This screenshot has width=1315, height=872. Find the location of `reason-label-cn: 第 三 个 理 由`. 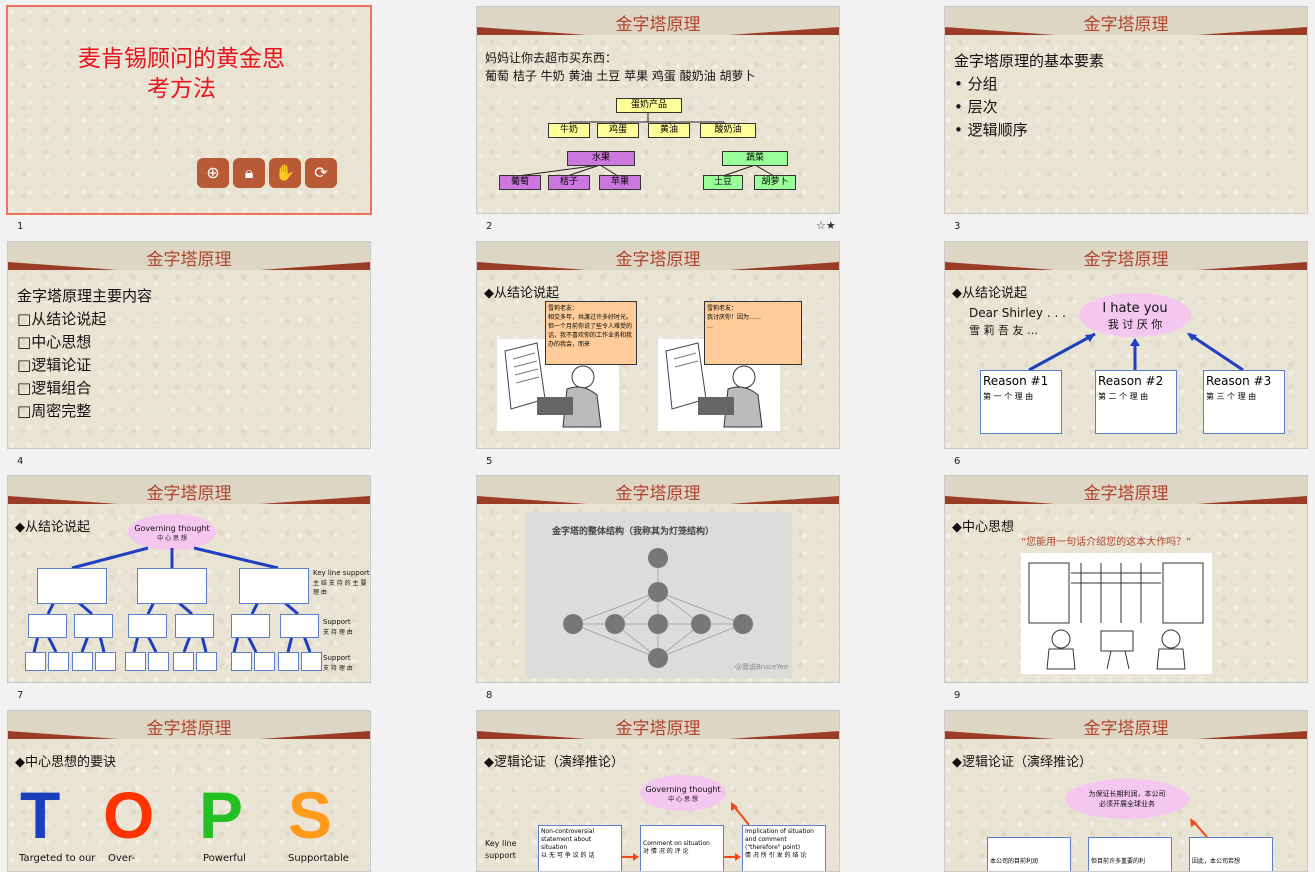

reason-label-cn: 第 三 个 理 由 is located at coordinates (1231, 396).